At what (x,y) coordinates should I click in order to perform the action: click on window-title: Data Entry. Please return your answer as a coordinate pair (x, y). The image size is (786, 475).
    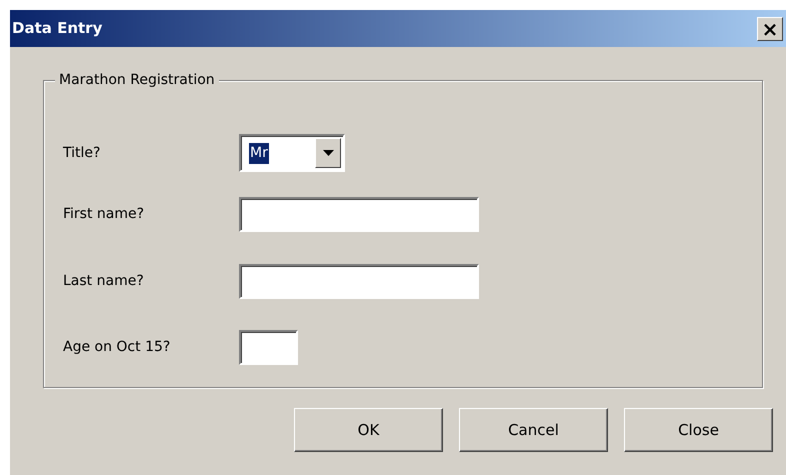
    Looking at the image, I should click on (57, 29).